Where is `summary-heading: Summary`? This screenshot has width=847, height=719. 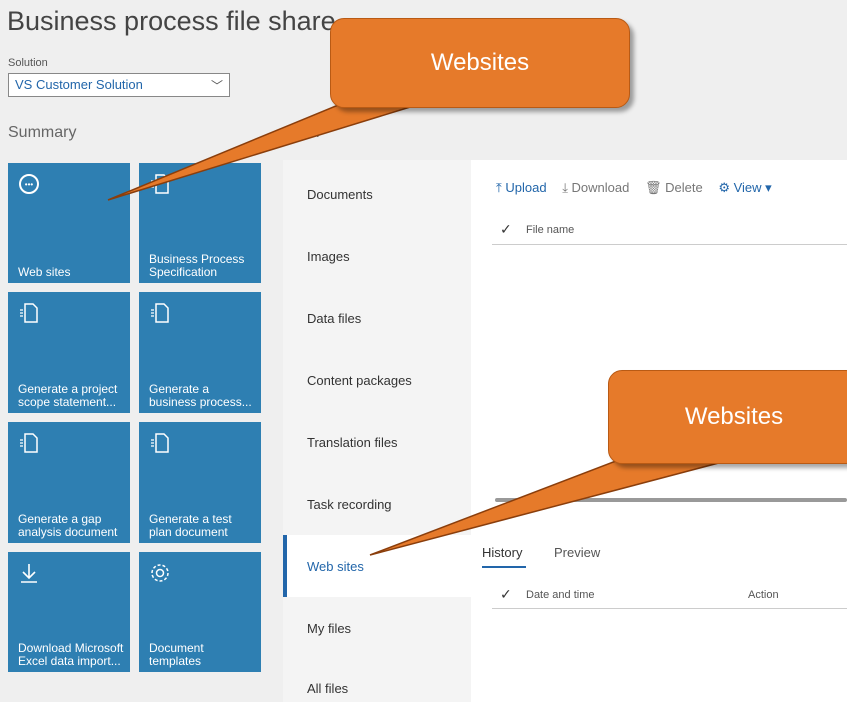
summary-heading: Summary is located at coordinates (42, 132).